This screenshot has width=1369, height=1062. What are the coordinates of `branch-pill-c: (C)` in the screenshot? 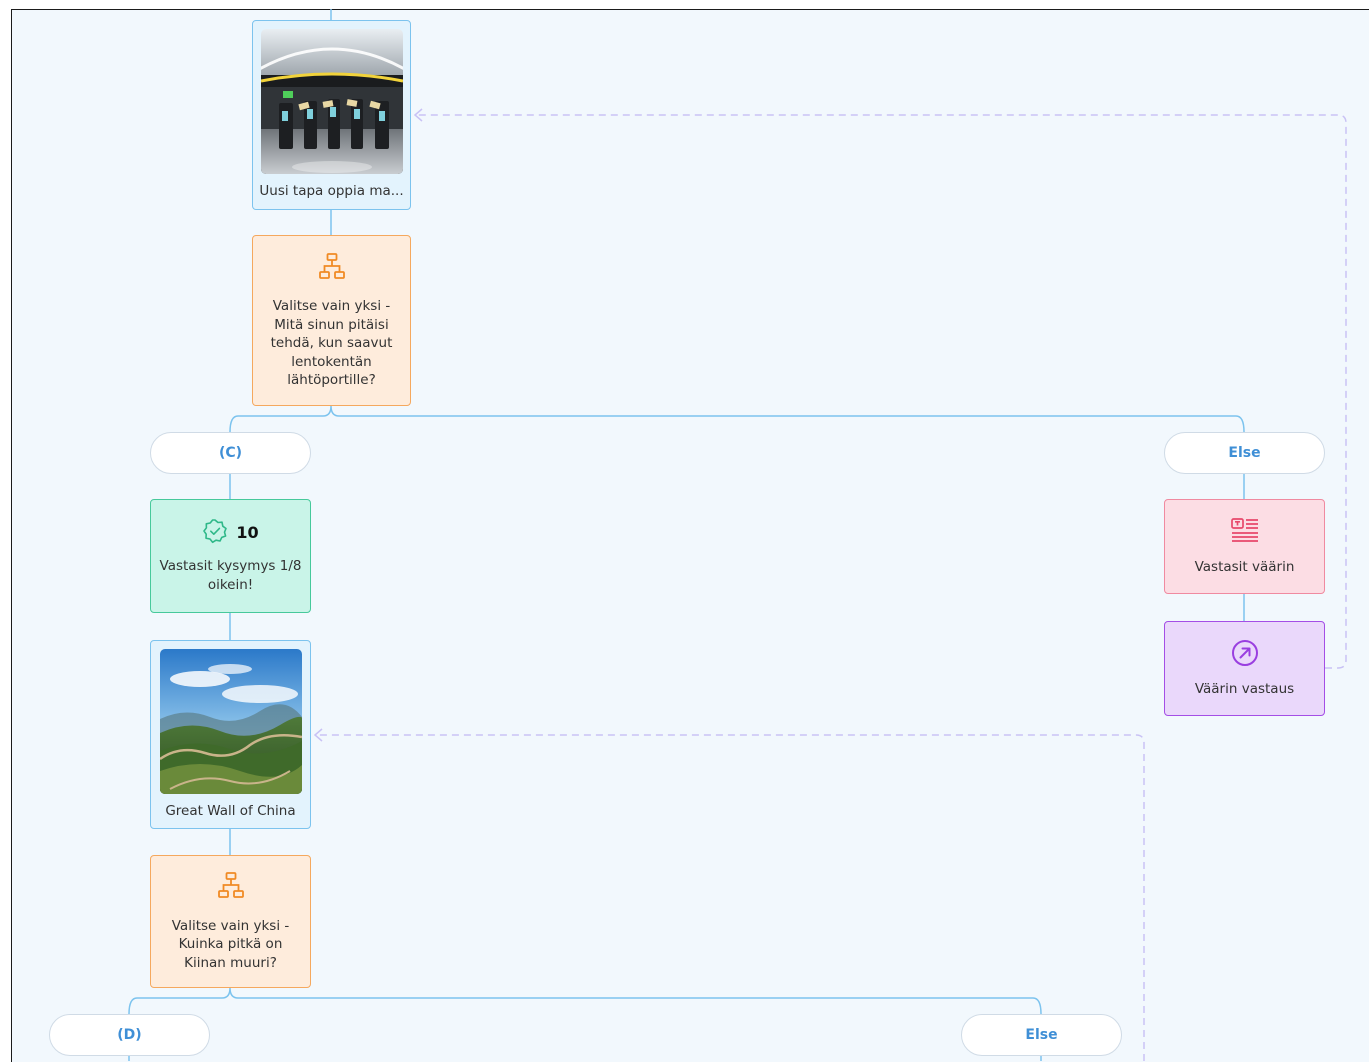 It's located at (230, 453).